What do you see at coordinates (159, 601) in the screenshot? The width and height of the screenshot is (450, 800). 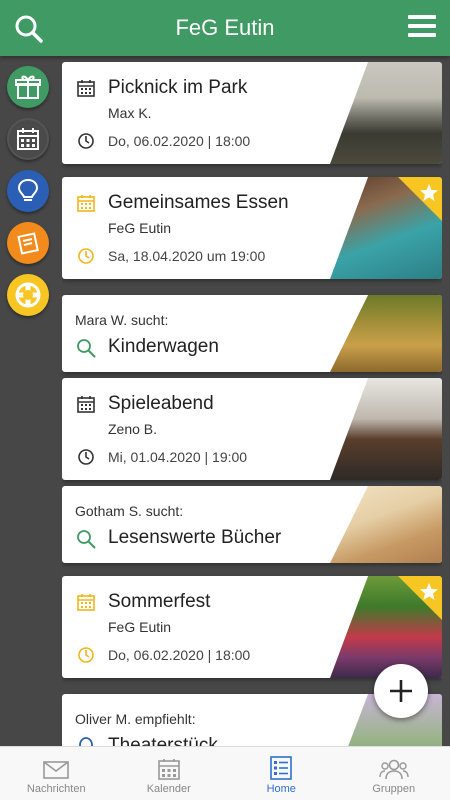 I see `event-title: Sommerfest` at bounding box center [159, 601].